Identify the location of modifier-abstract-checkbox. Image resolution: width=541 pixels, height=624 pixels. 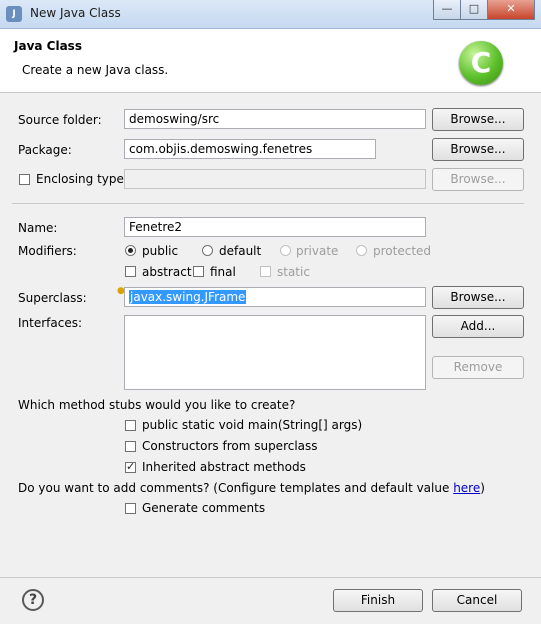
(130, 271).